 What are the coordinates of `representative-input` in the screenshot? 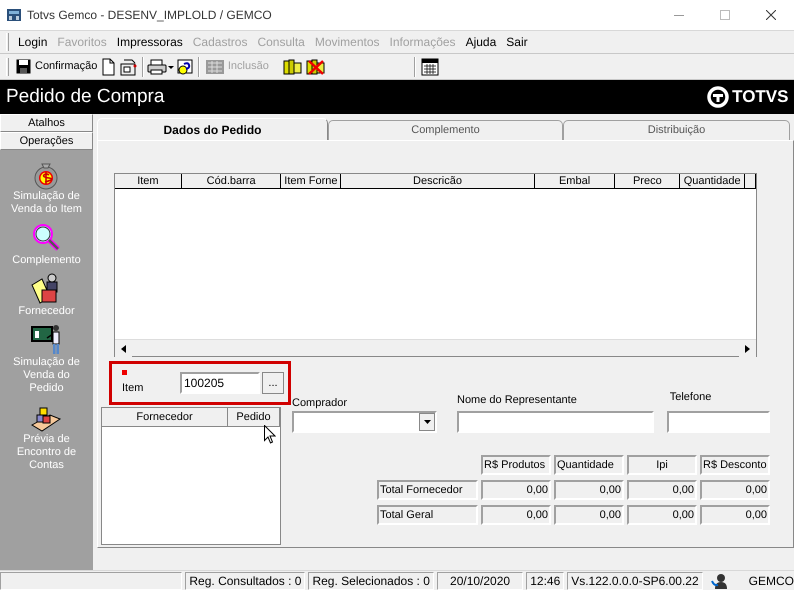 It's located at (555, 422).